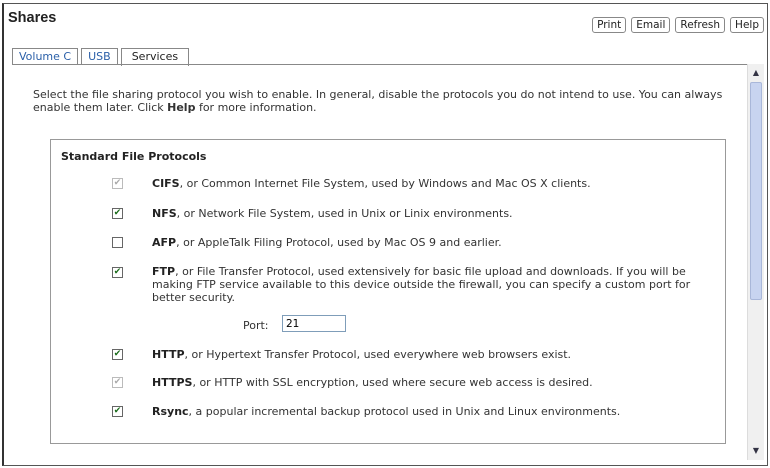  What do you see at coordinates (170, 411) in the screenshot?
I see `rsync-name: Rsync` at bounding box center [170, 411].